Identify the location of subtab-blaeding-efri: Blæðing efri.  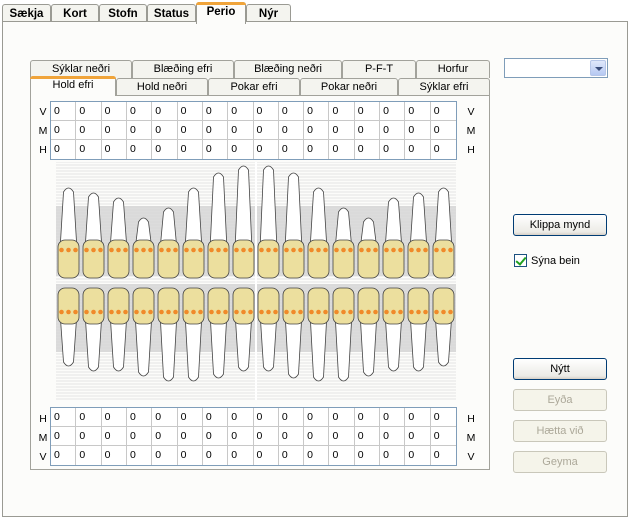
(183, 69).